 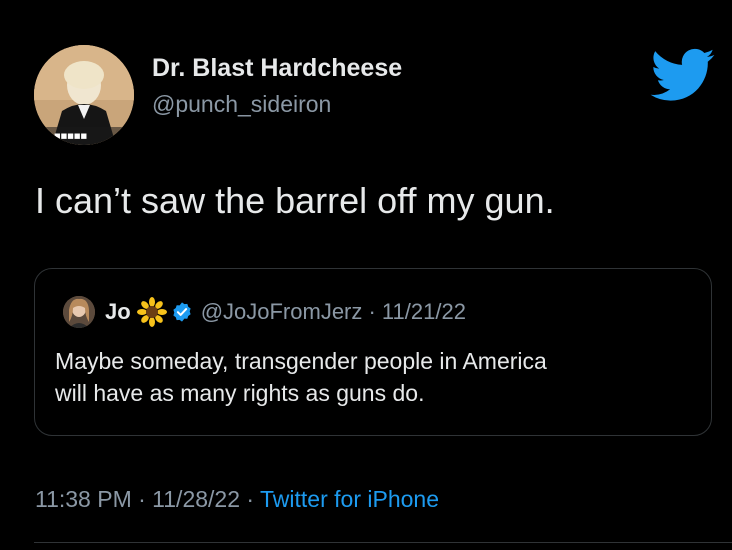 I want to click on author-avatar: ■■■■■, so click(x=84, y=95).